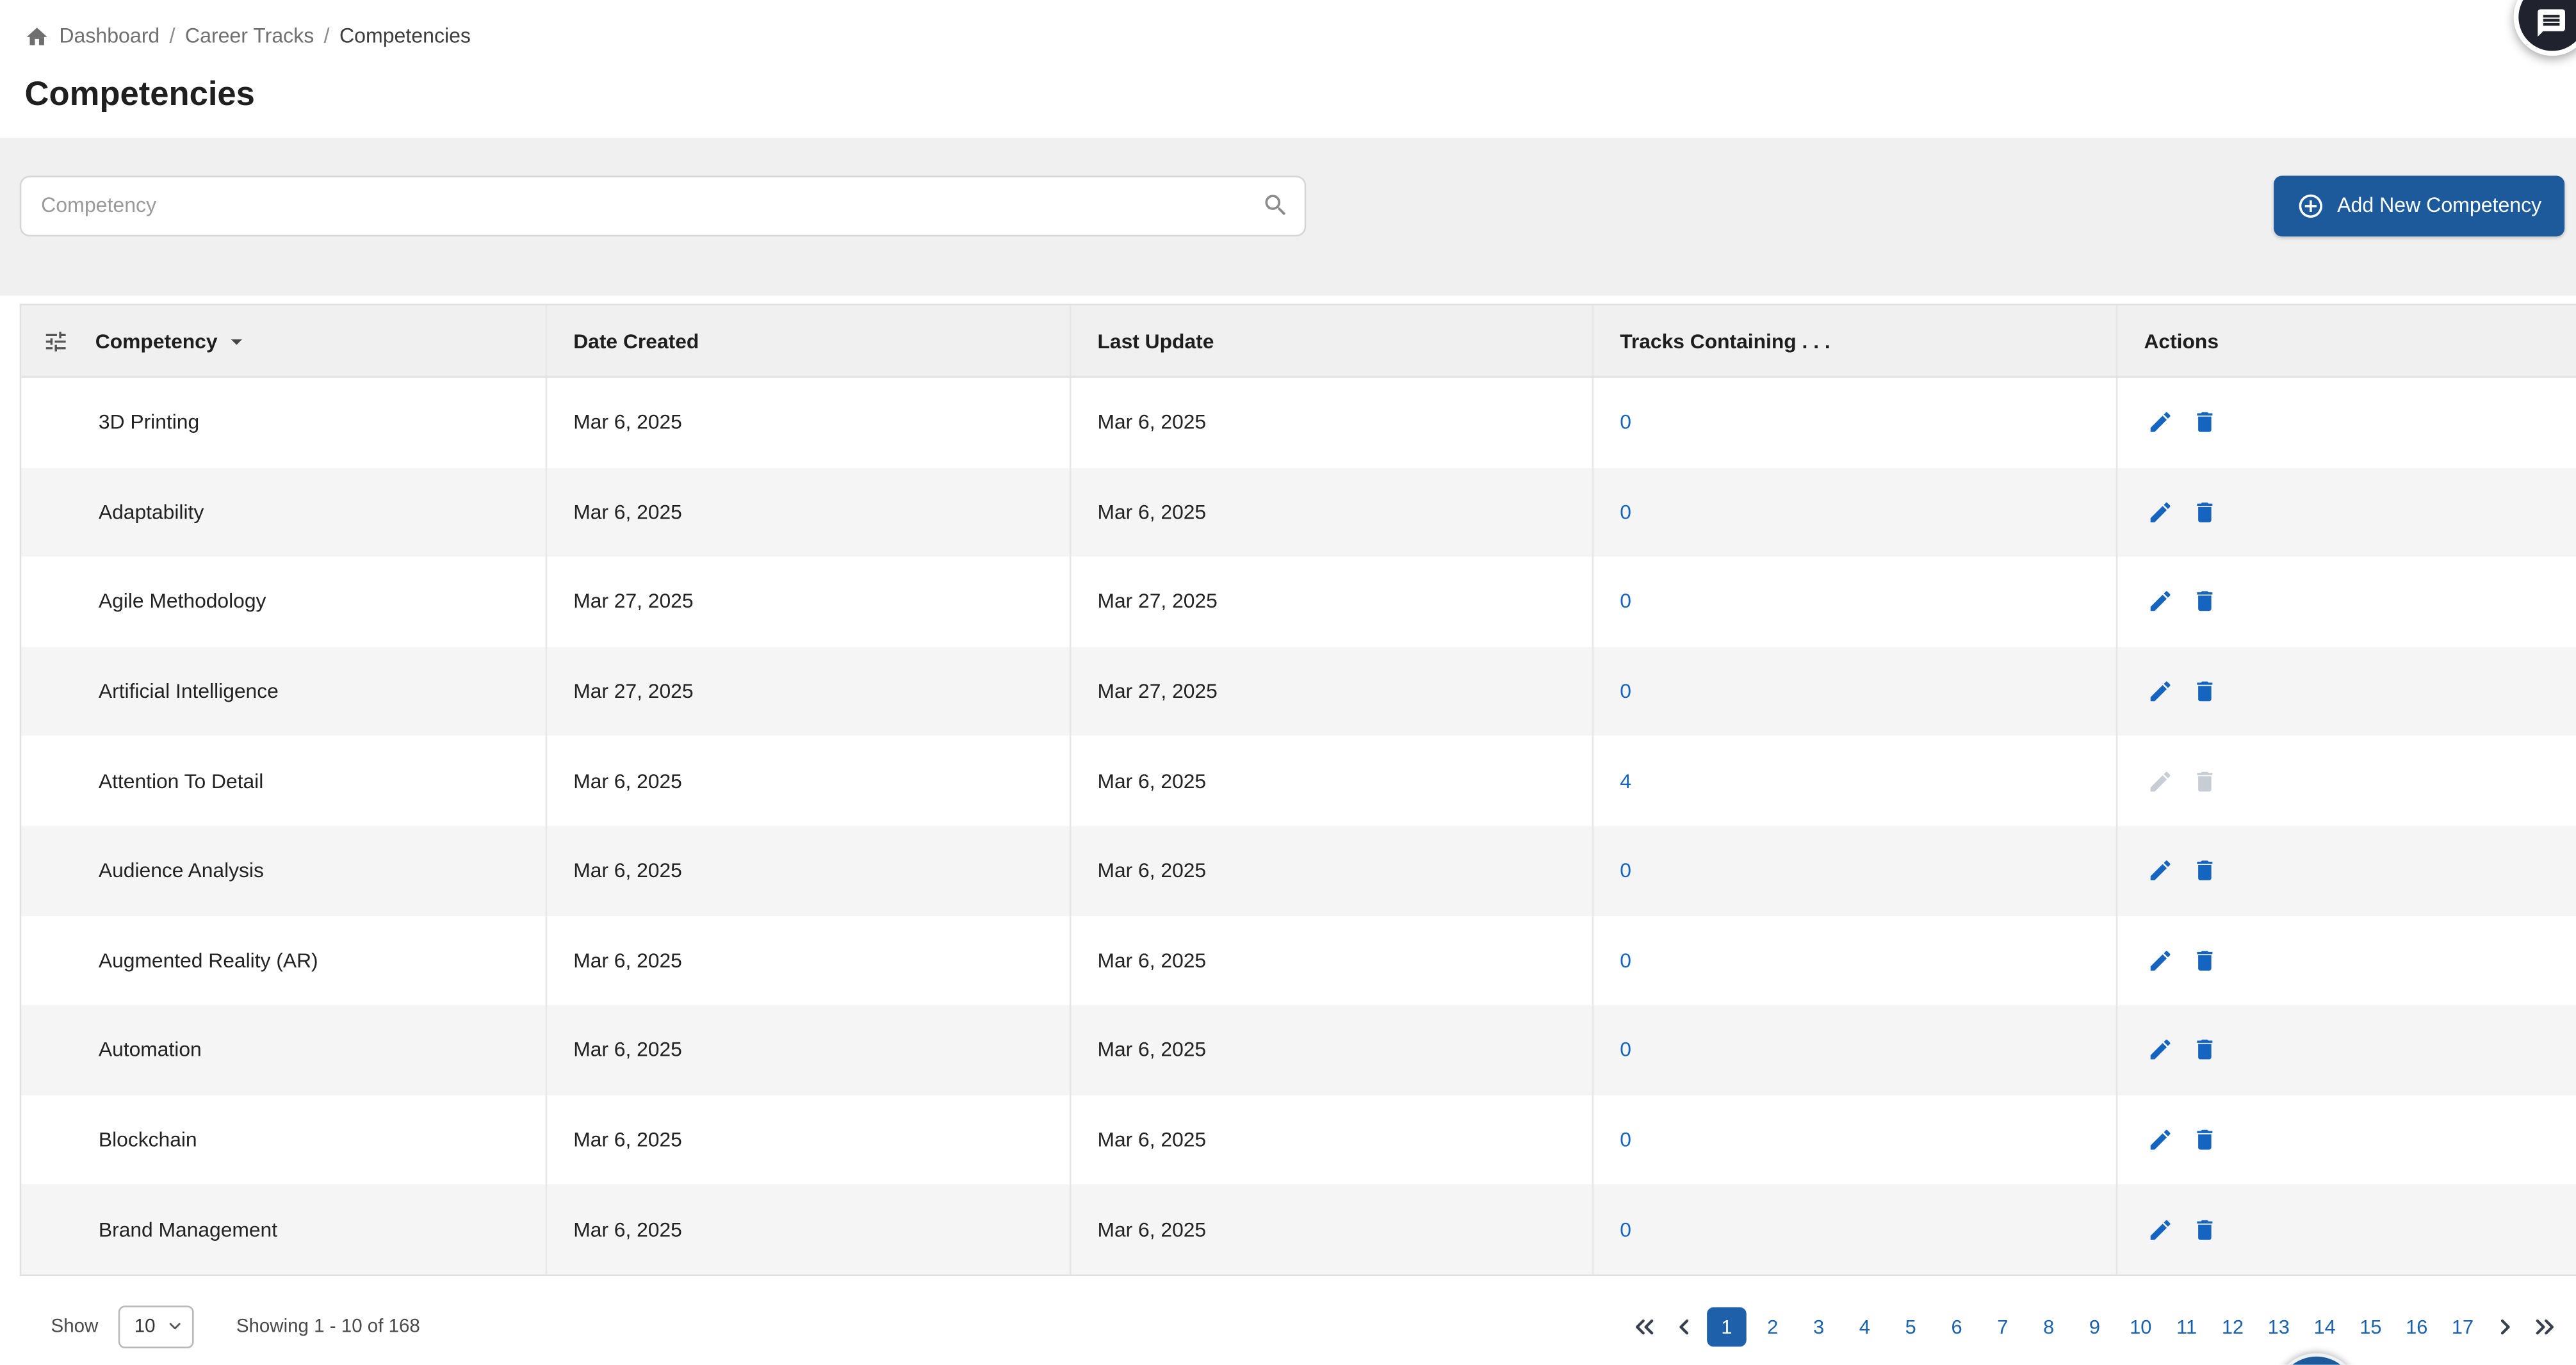 Image resolution: width=2576 pixels, height=1365 pixels. What do you see at coordinates (2371, 1327) in the screenshot?
I see `pagination-page: 15` at bounding box center [2371, 1327].